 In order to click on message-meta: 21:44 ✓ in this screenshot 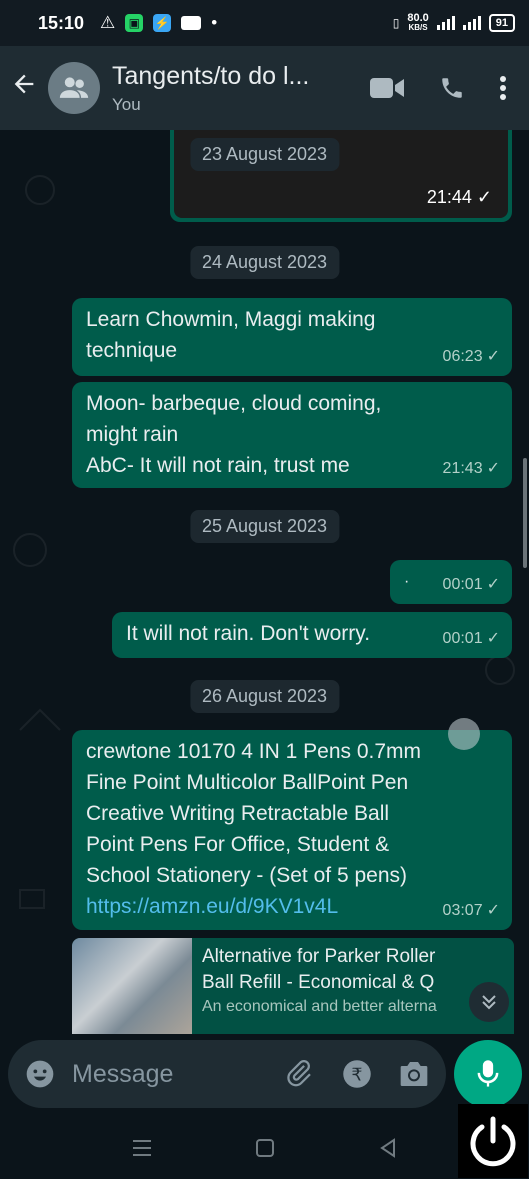, I will do `click(459, 197)`.